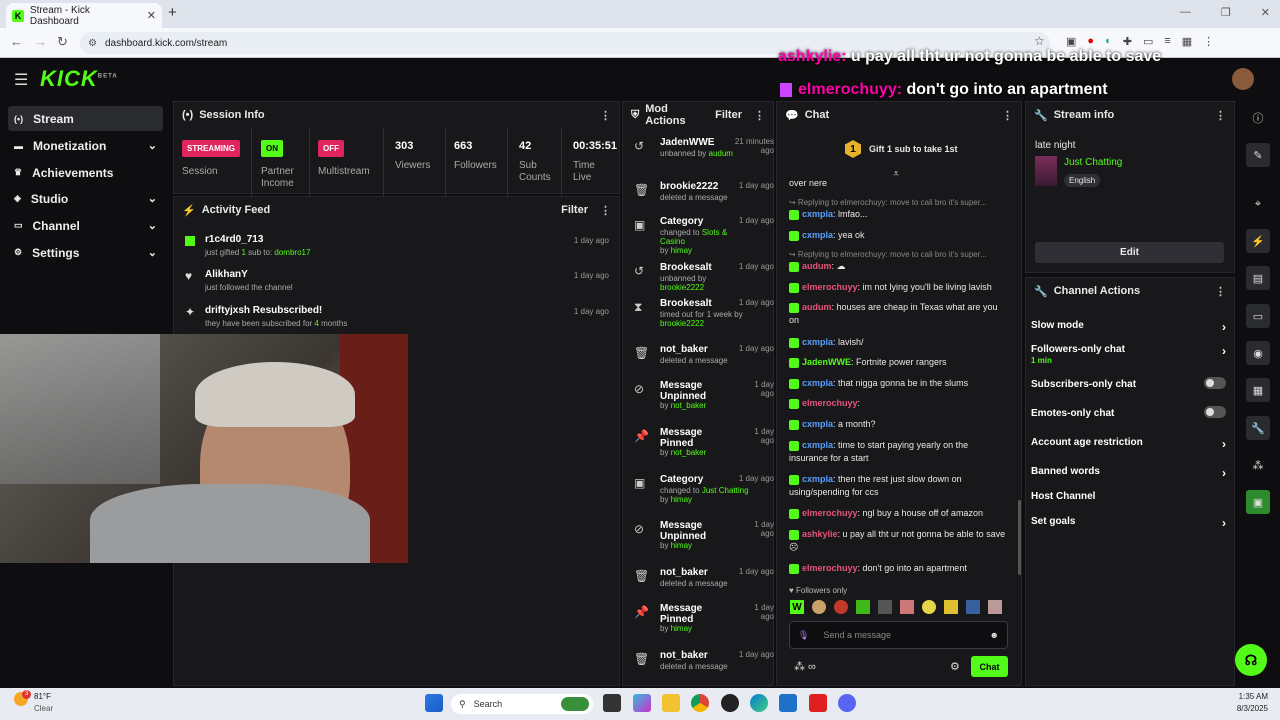  I want to click on youtube-icon, so click(818, 703).